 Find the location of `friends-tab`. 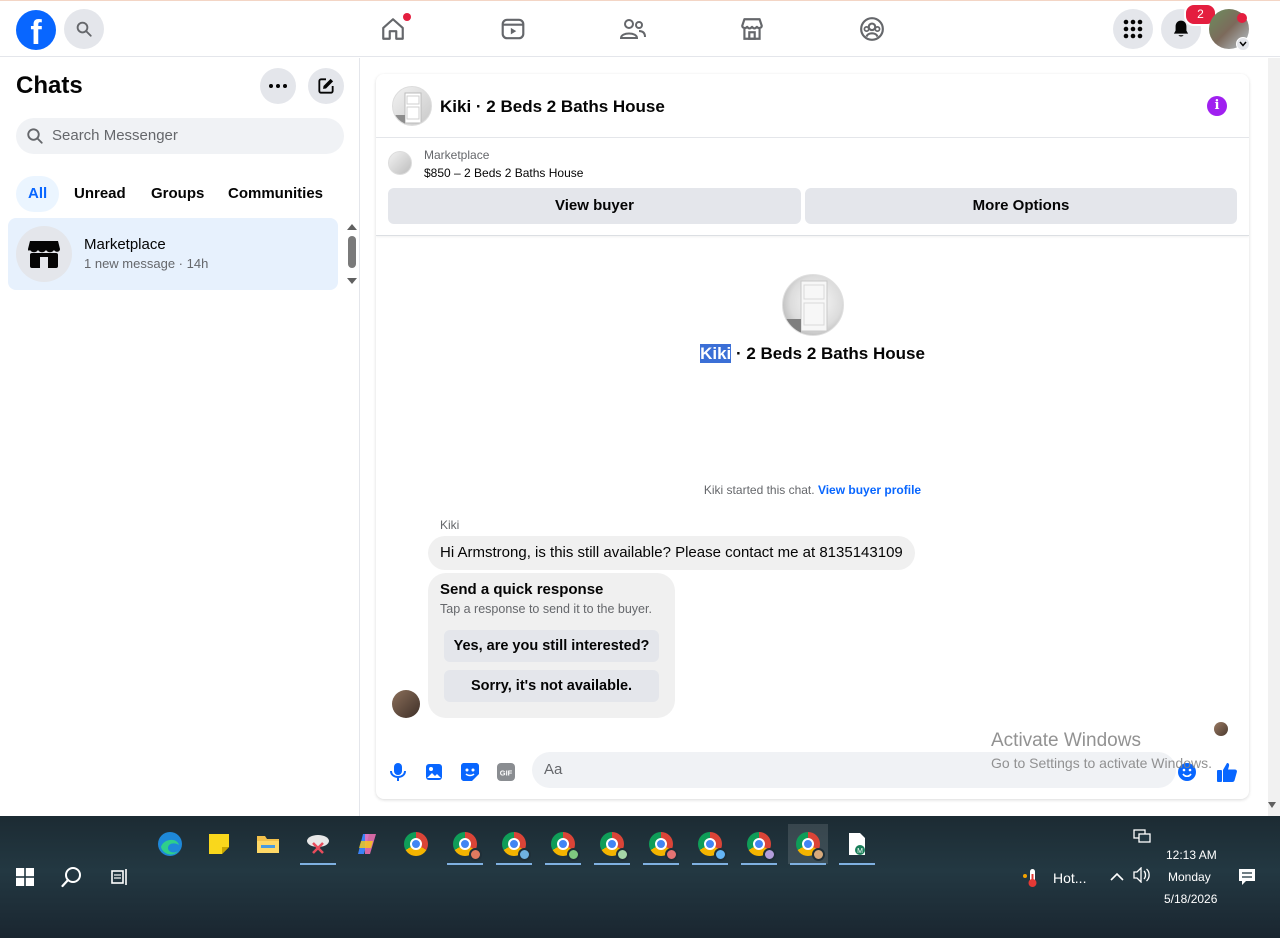

friends-tab is located at coordinates (633, 29).